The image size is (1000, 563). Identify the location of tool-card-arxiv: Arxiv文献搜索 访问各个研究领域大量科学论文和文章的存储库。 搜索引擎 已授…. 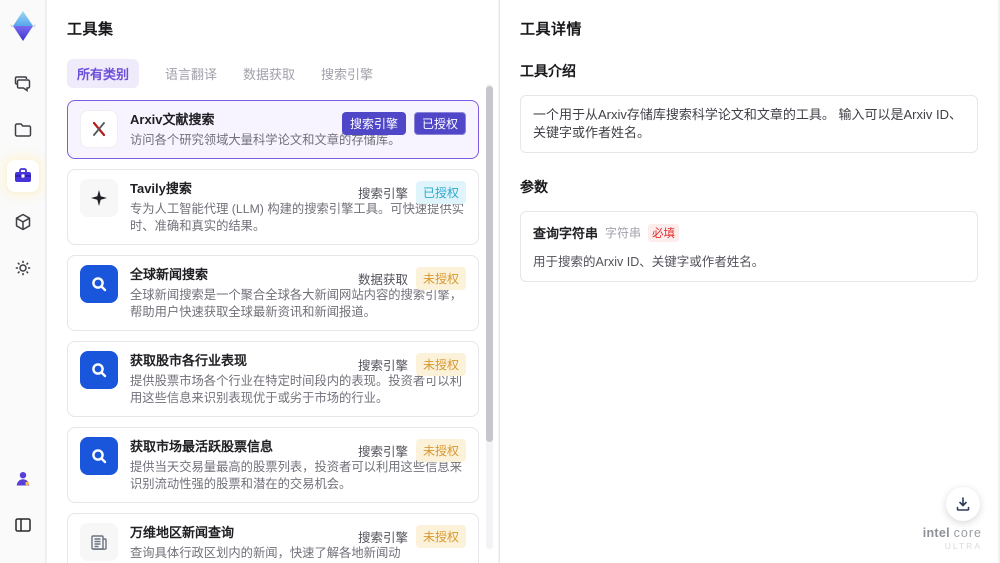
(273, 129).